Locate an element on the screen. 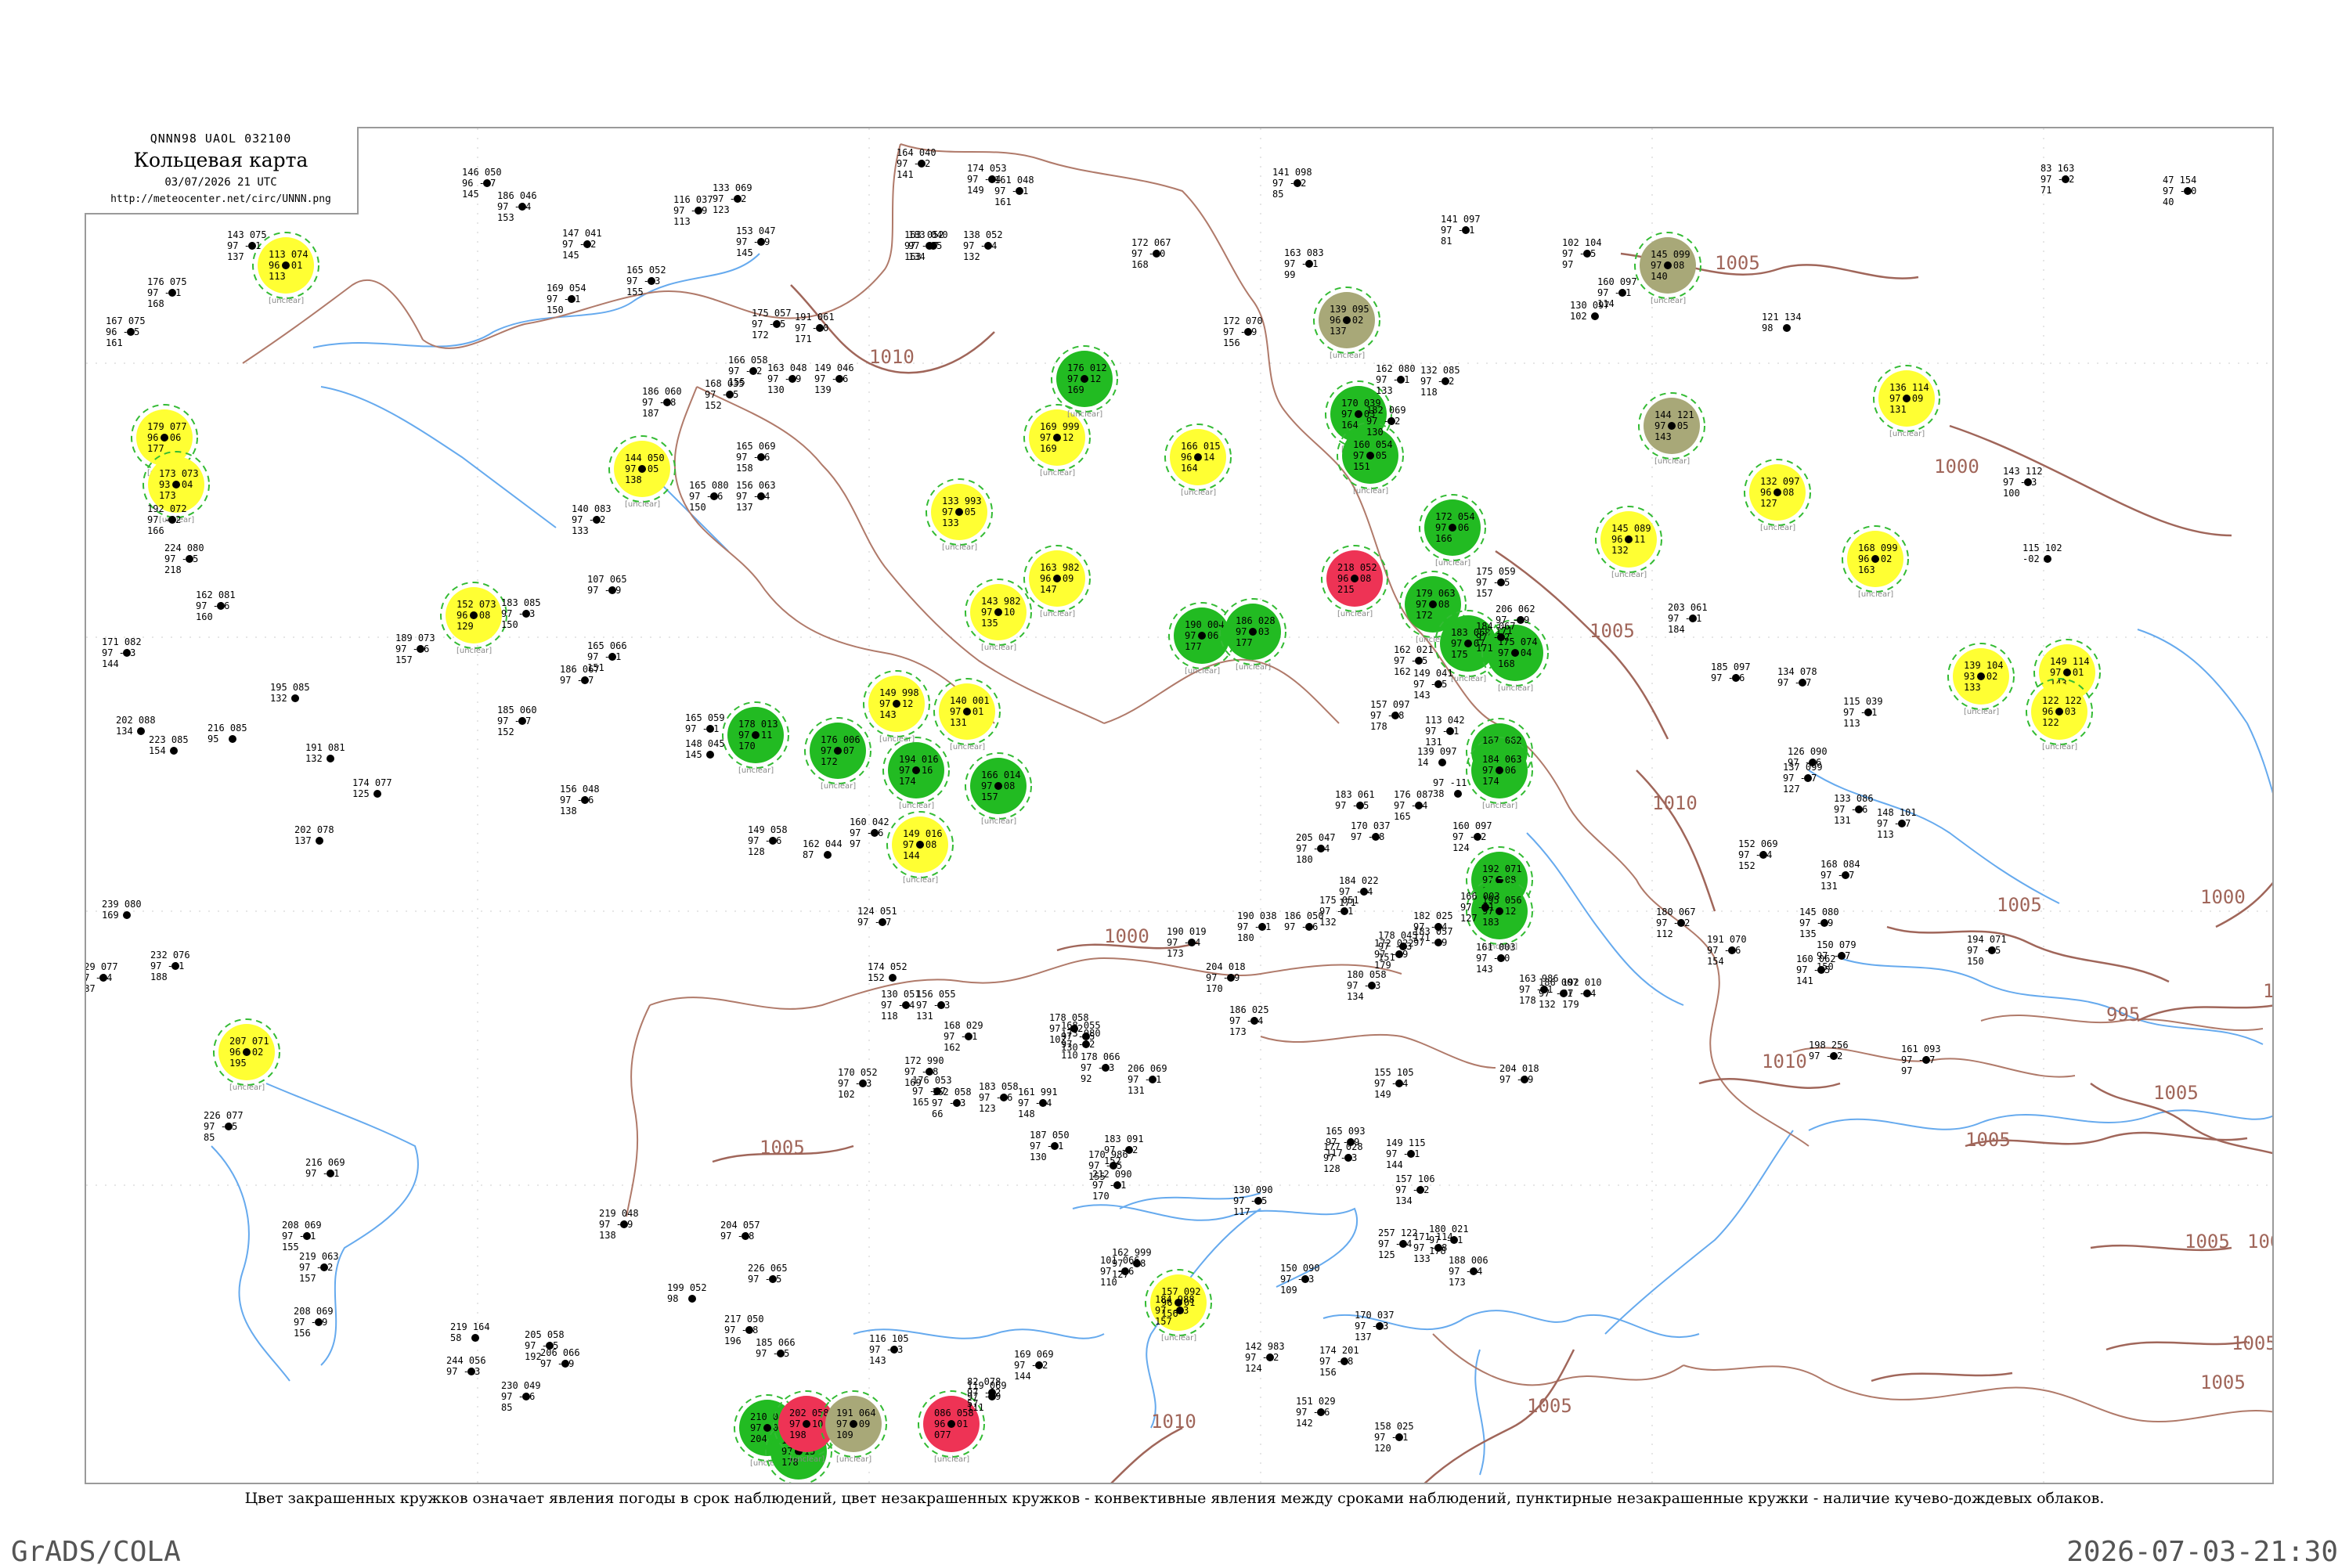 The width and height of the screenshot is (2349, 1568). plain-station: 161 00397 -10143 is located at coordinates (1496, 958).